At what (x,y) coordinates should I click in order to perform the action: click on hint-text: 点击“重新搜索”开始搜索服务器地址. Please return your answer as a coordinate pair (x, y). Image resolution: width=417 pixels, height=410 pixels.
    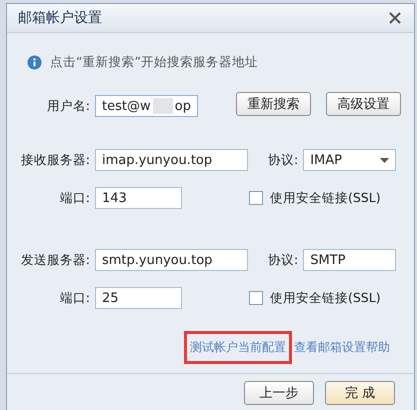
    Looking at the image, I should click on (154, 62).